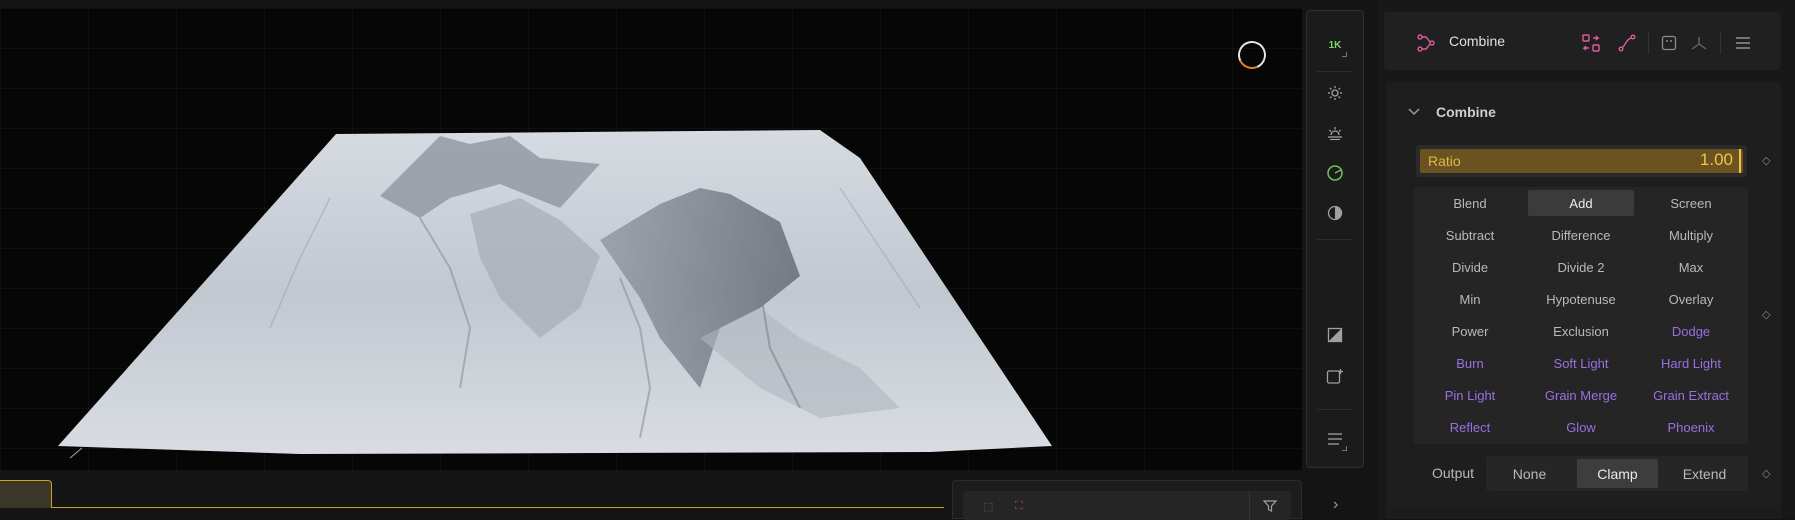  What do you see at coordinates (1470, 203) in the screenshot?
I see `blend-mode-blend: Blend` at bounding box center [1470, 203].